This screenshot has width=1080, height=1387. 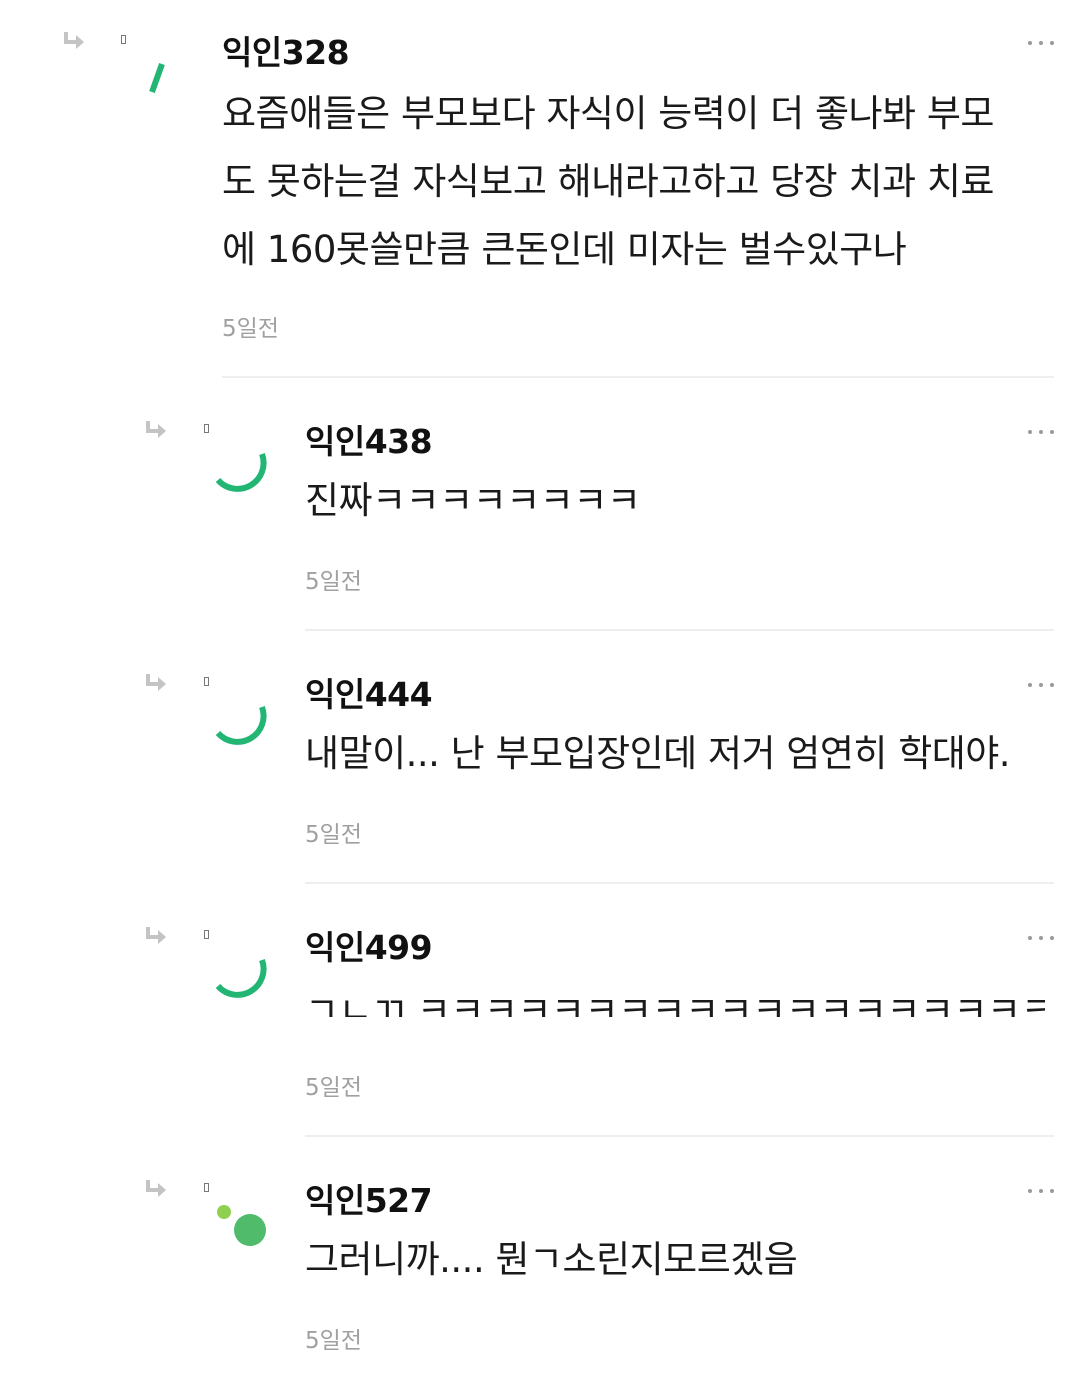 What do you see at coordinates (564, 249) in the screenshot?
I see `comment-body-line: 에 160못쓸만큼 큰돈인데 미자는 벌수있구나` at bounding box center [564, 249].